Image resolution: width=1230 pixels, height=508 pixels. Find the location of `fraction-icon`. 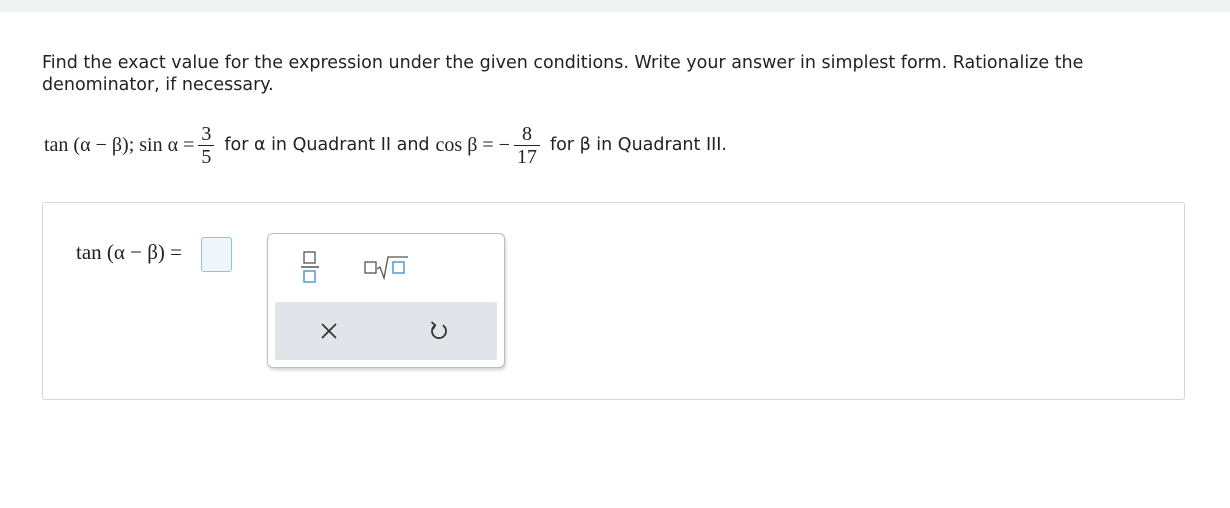

fraction-icon is located at coordinates (310, 267).